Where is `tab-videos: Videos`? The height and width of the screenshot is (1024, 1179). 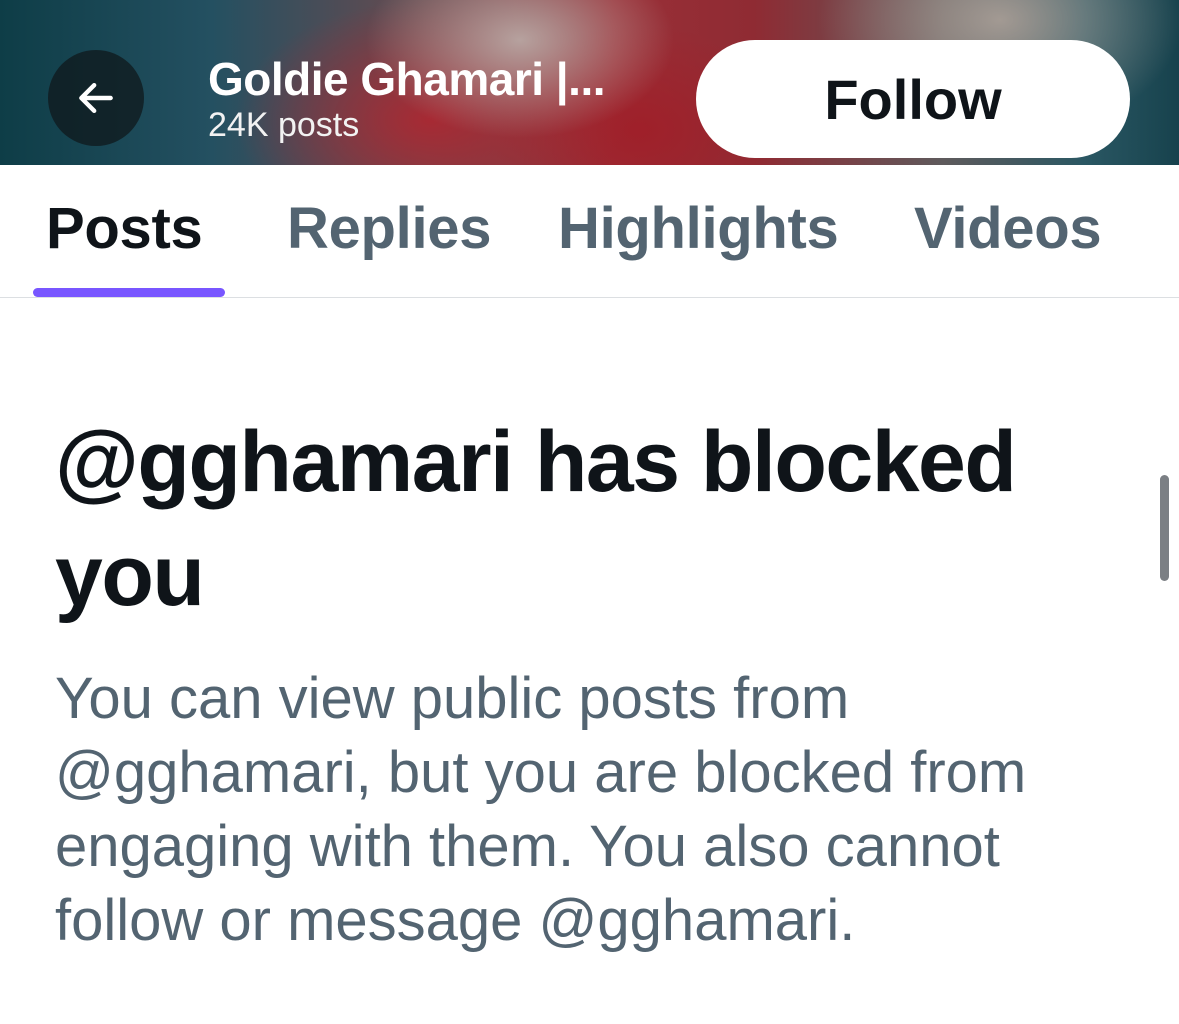 tab-videos: Videos is located at coordinates (1008, 228).